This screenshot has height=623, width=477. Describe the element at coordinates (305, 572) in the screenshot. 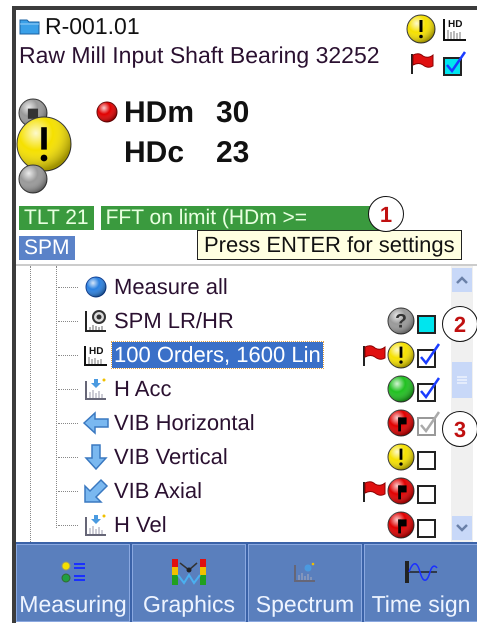

I see `spectrum-icon` at that location.